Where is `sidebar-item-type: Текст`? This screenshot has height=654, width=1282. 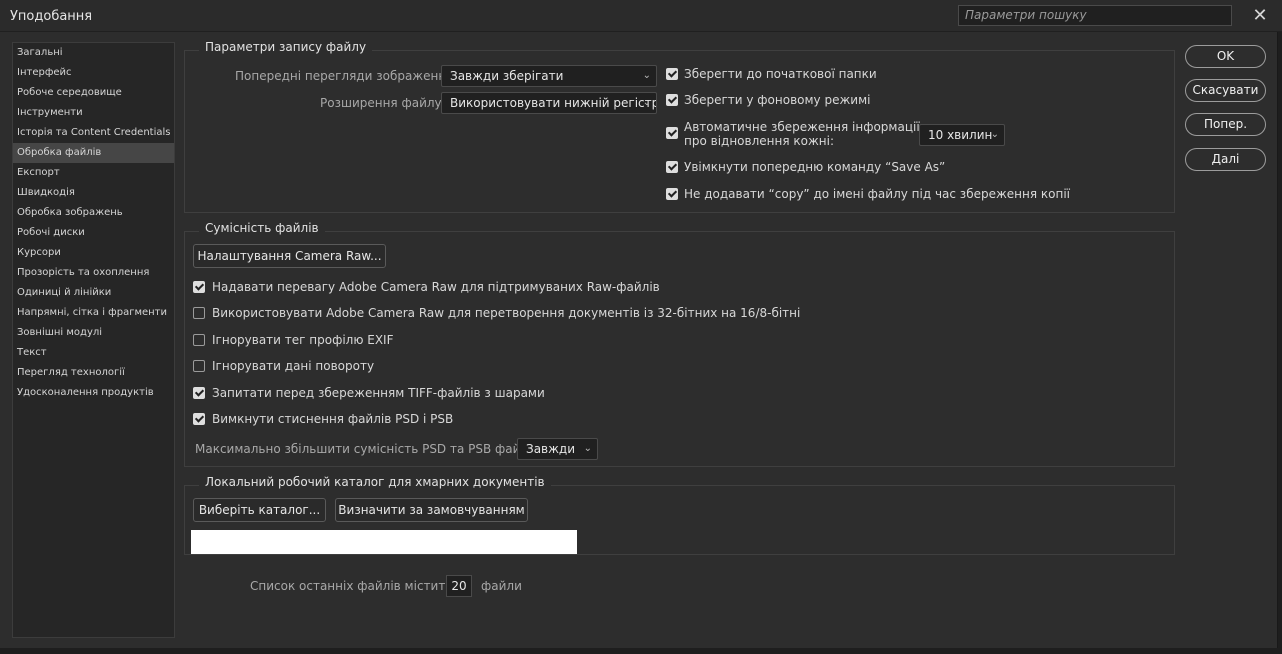 sidebar-item-type: Текст is located at coordinates (93, 353).